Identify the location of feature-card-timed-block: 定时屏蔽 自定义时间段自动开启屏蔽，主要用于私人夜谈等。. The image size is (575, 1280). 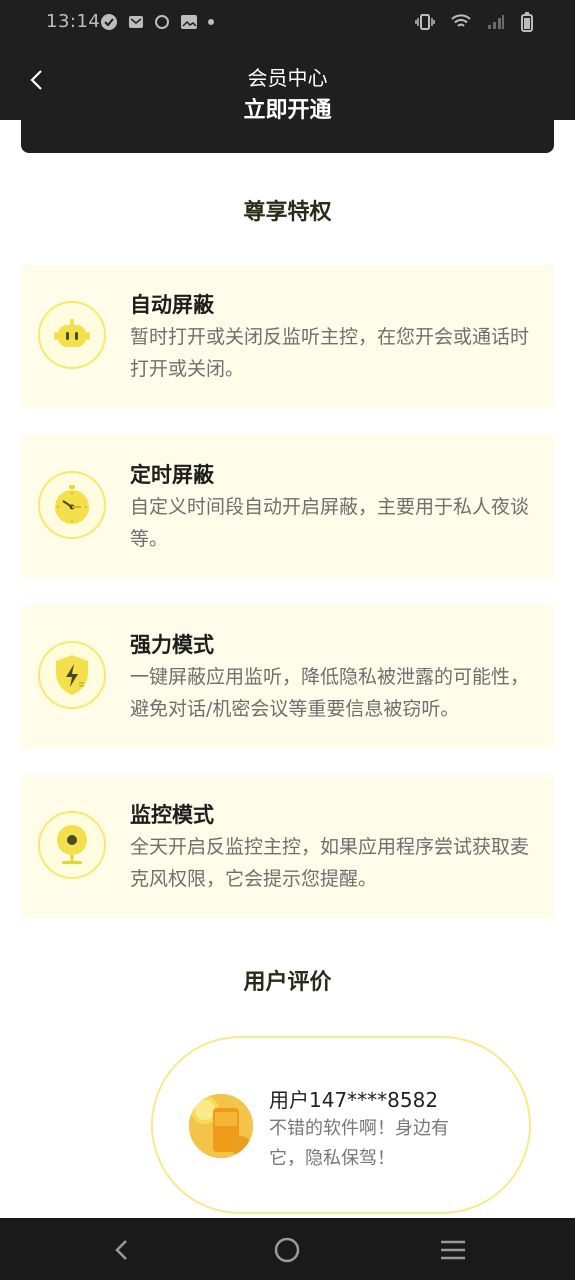
(287, 506).